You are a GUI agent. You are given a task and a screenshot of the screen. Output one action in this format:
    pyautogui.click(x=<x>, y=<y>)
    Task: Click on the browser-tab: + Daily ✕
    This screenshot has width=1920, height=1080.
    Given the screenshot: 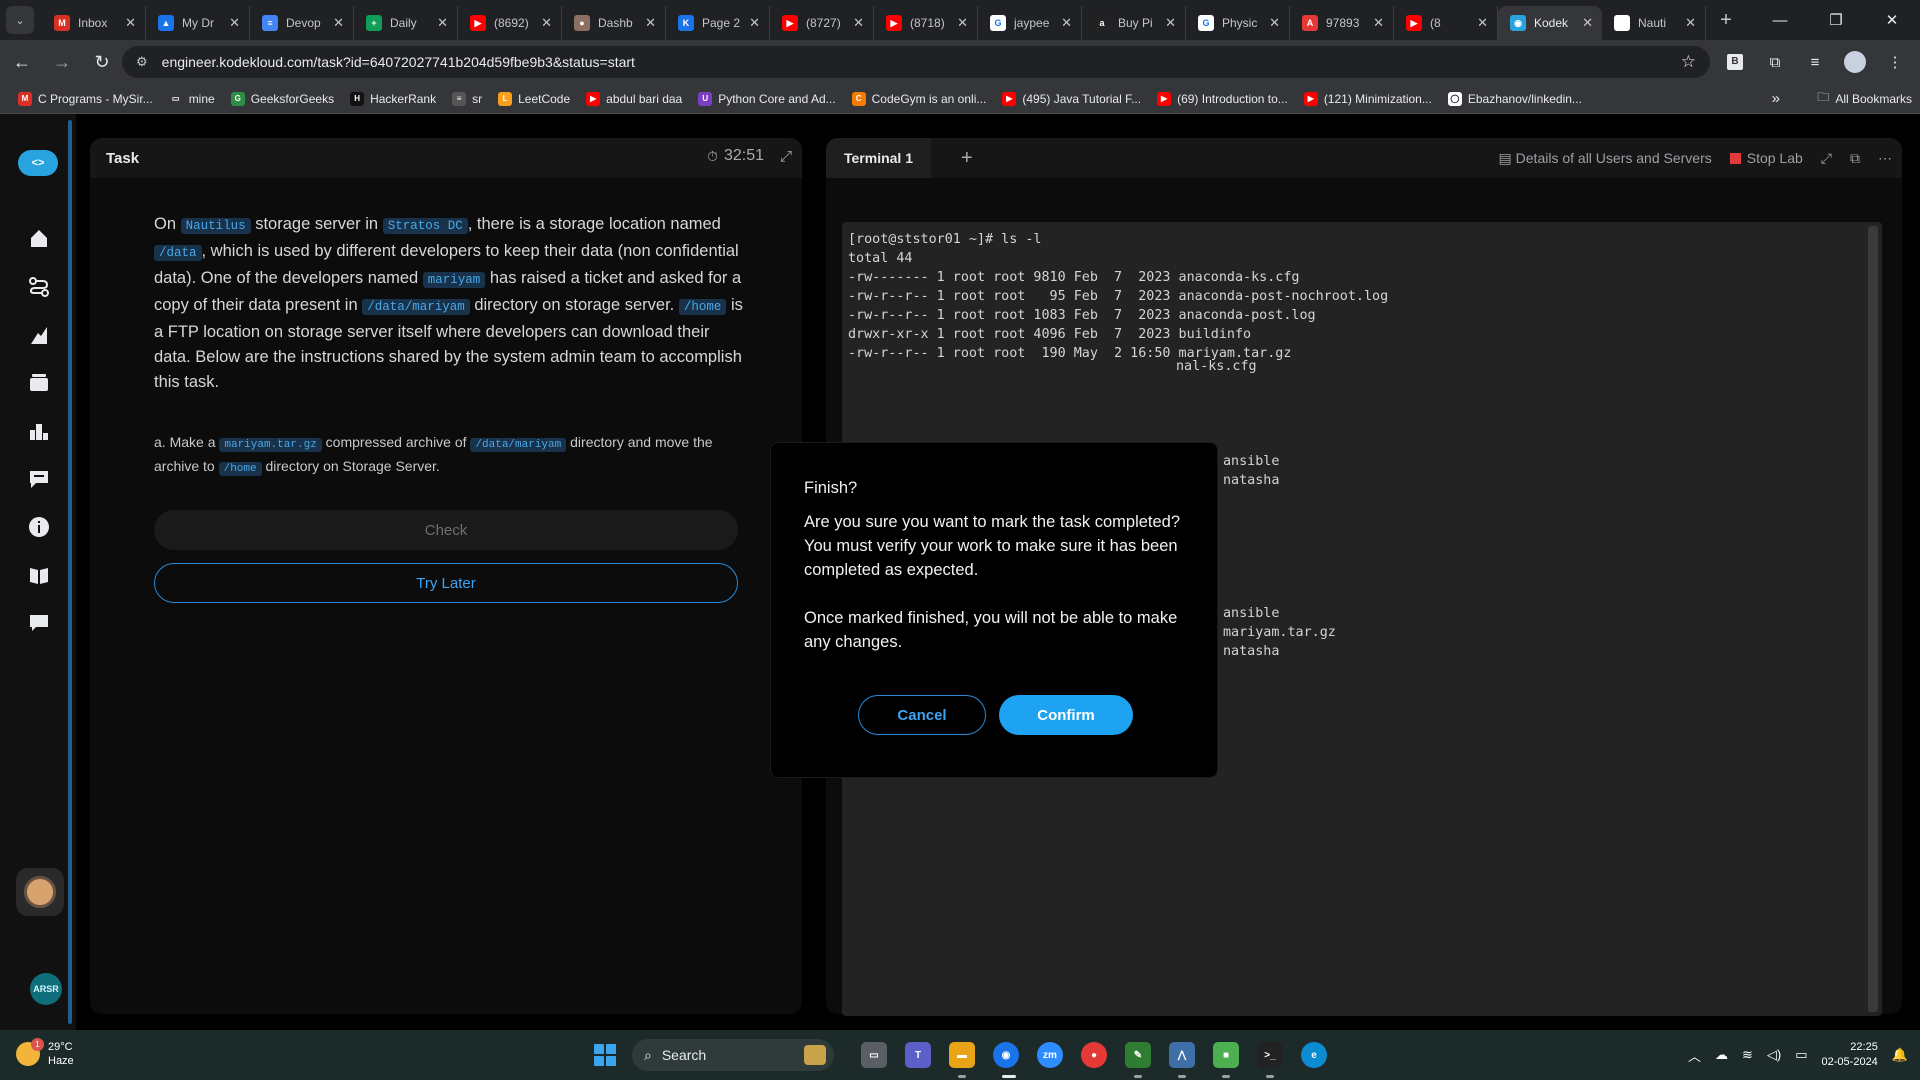 What is the action you would take?
    pyautogui.click(x=406, y=23)
    